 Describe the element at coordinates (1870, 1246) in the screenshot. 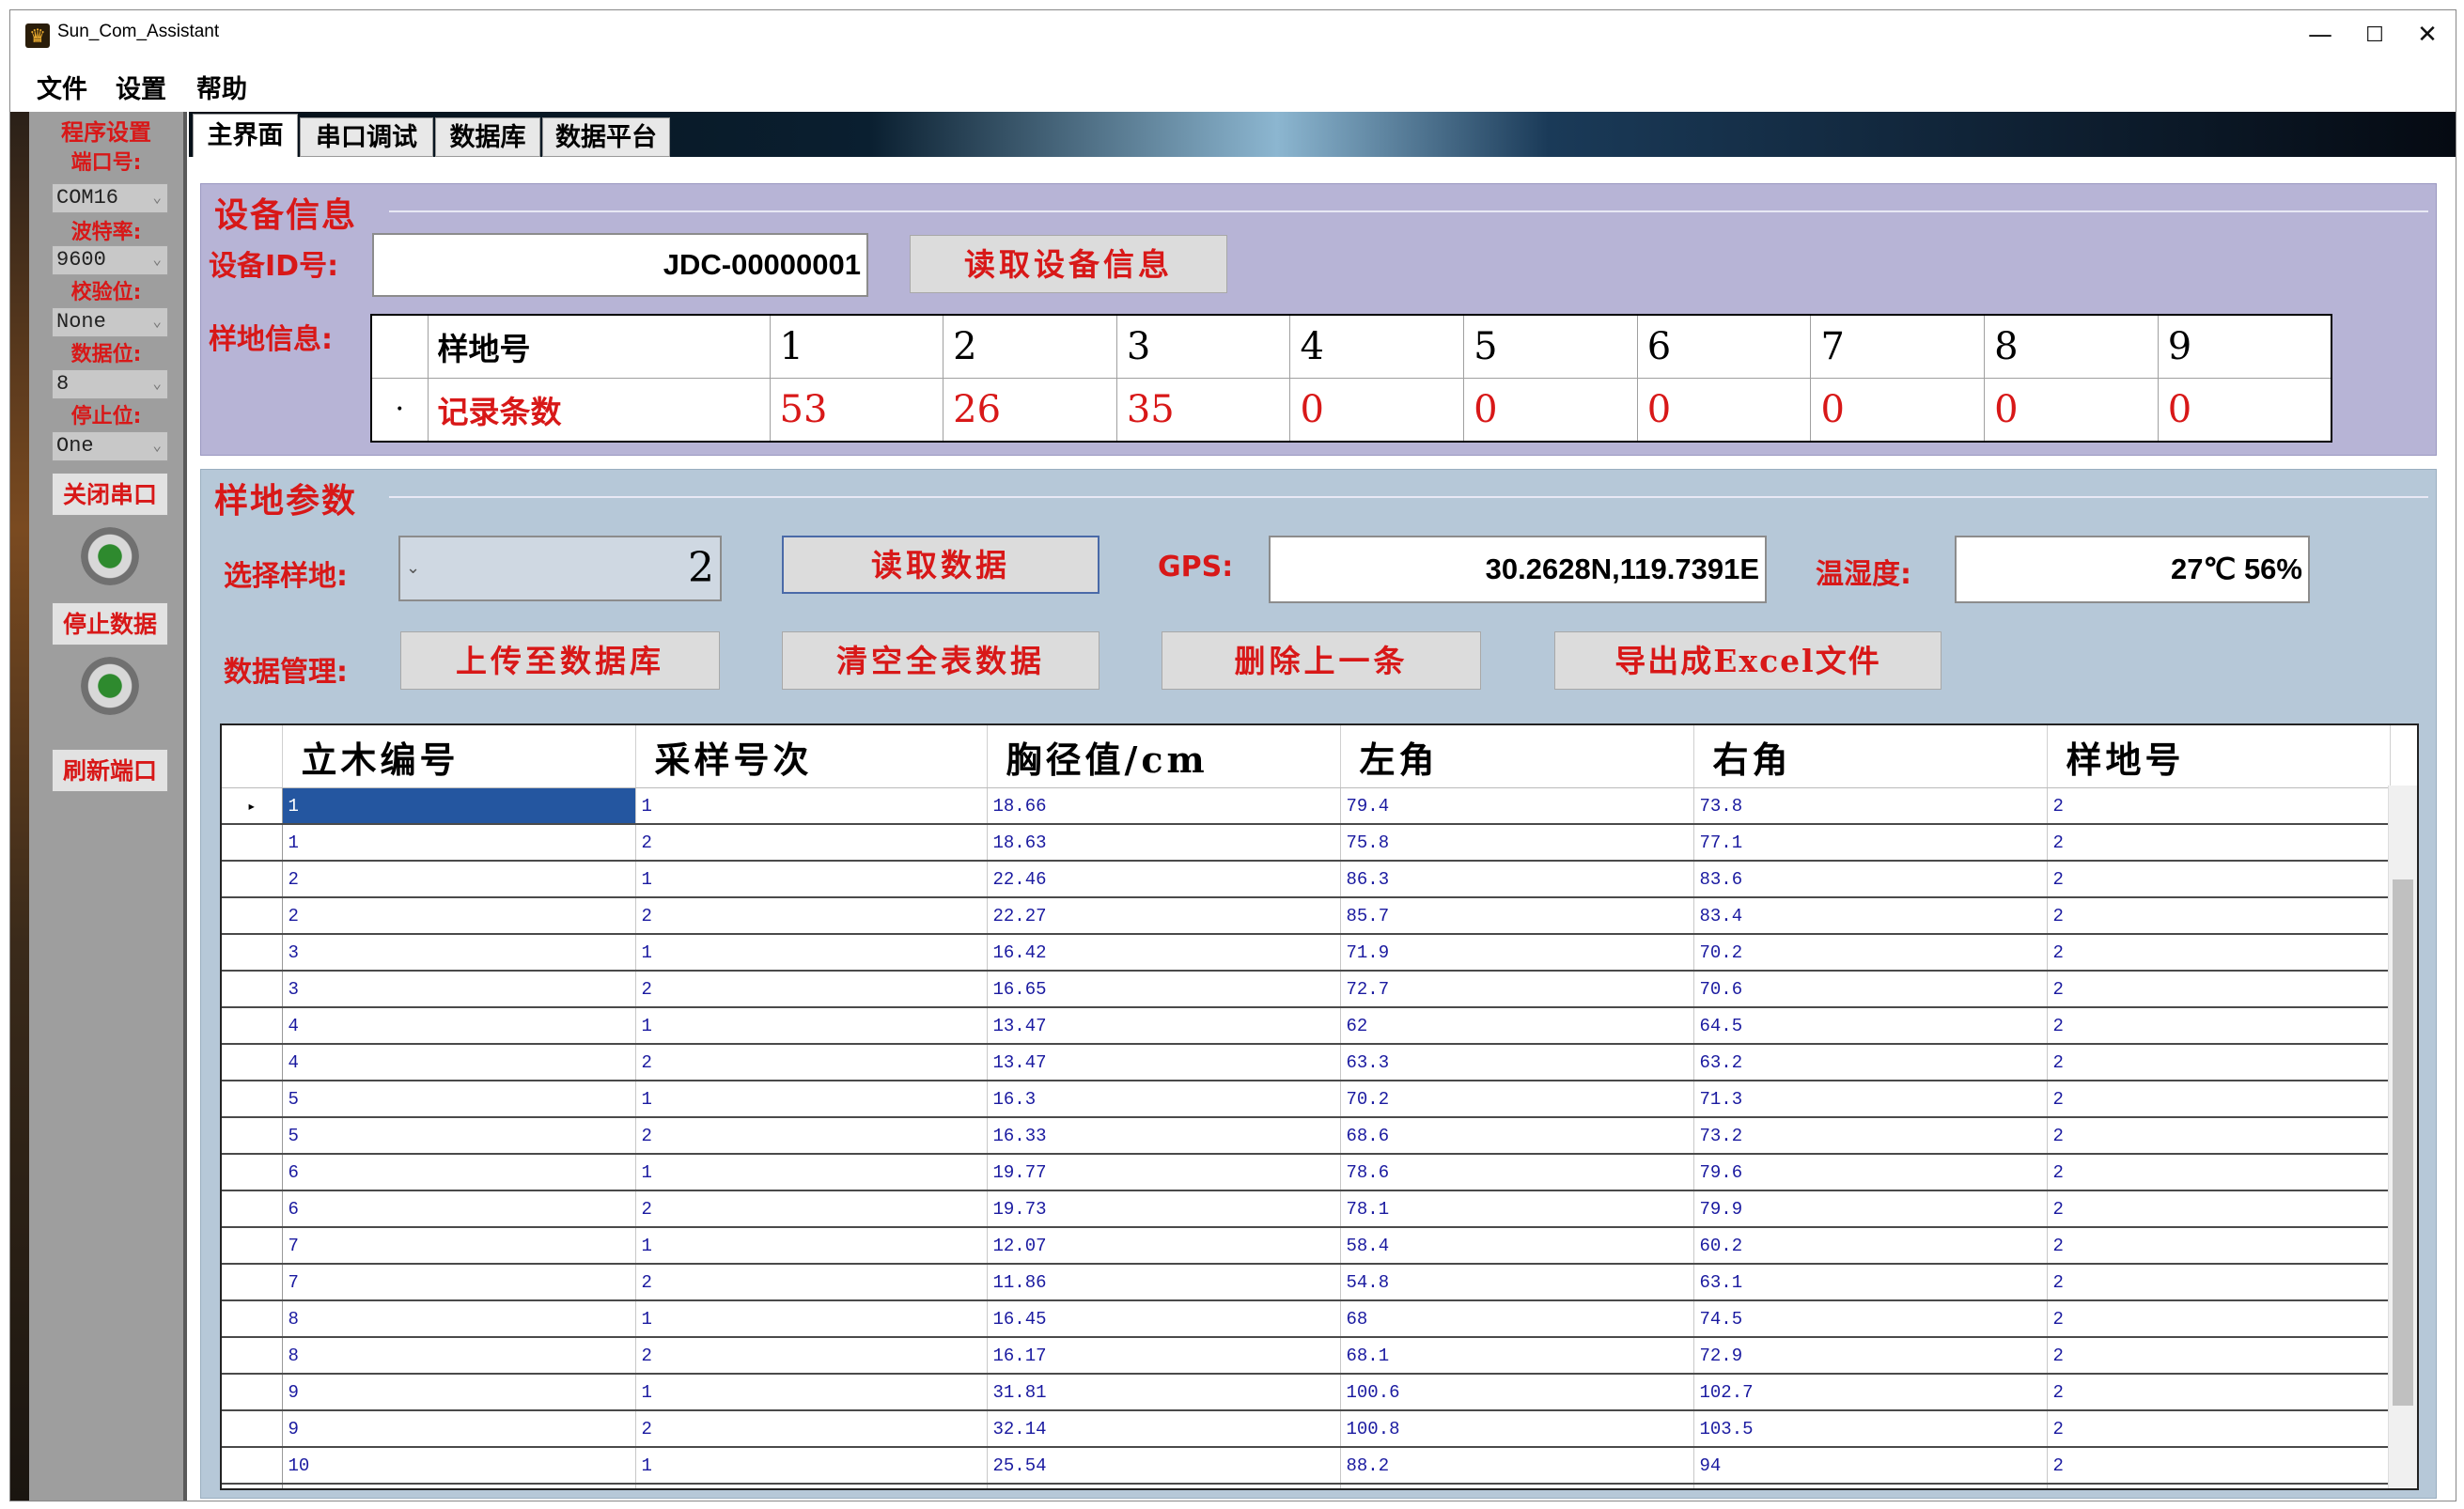

I see `table-cell: 60.2` at that location.